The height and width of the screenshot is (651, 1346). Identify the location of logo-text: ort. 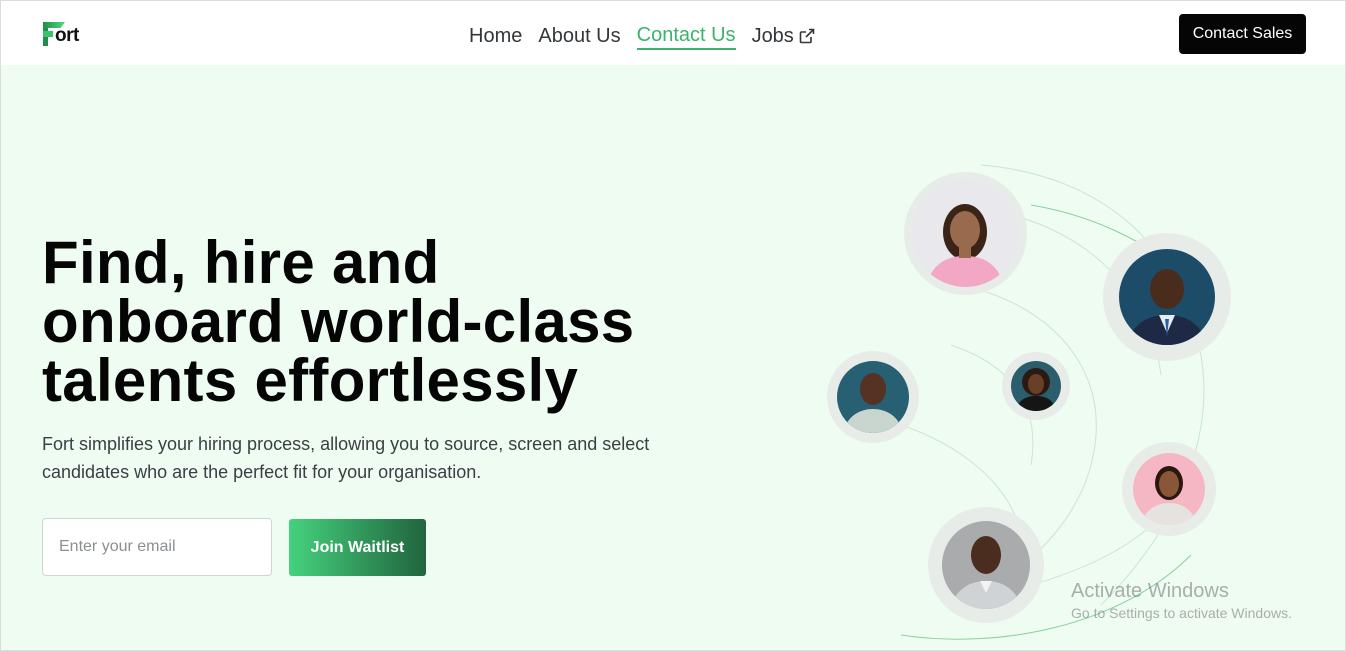
(67, 35).